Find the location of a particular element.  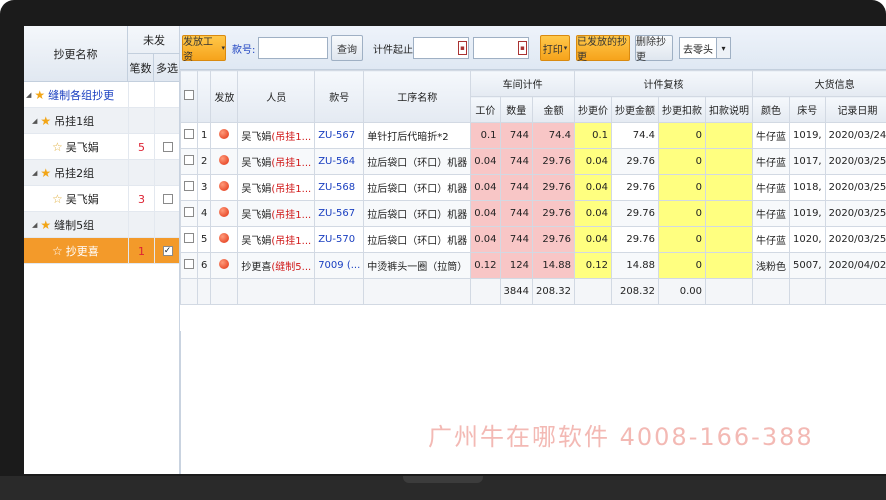

style-input is located at coordinates (293, 48).